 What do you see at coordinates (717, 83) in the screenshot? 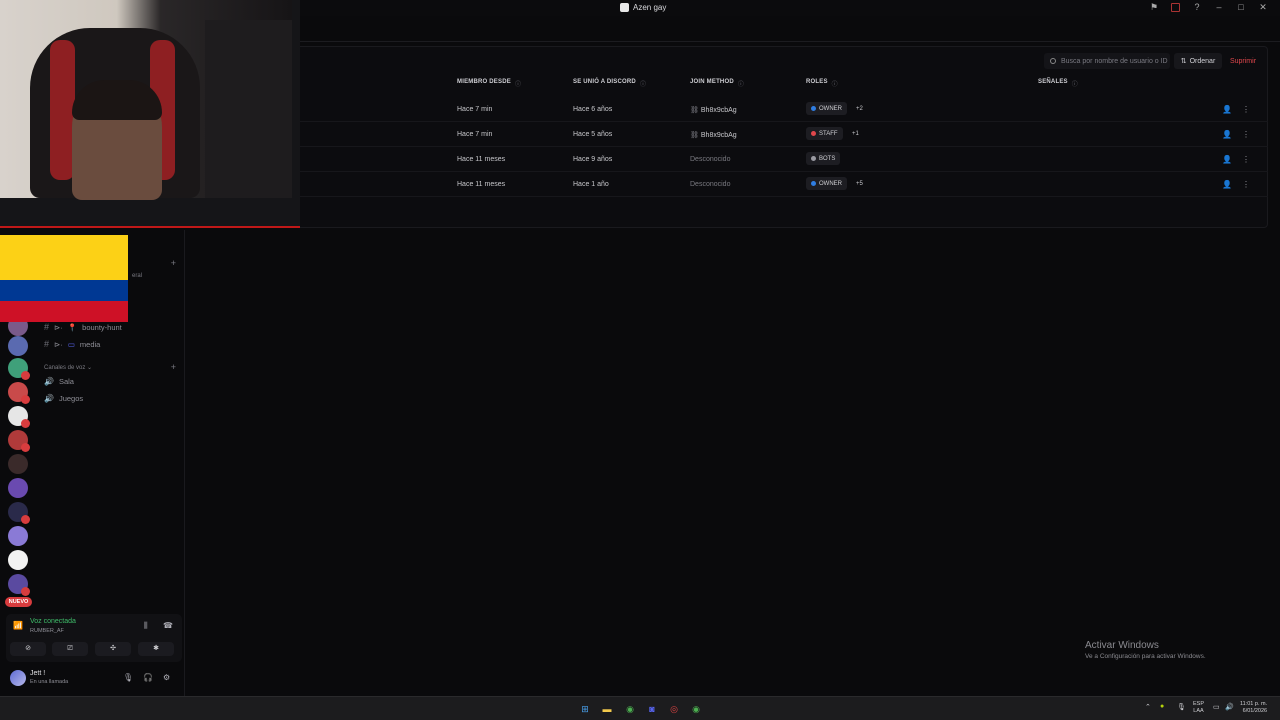
I see `column-header: JOIN METHOD ⓘ` at bounding box center [717, 83].